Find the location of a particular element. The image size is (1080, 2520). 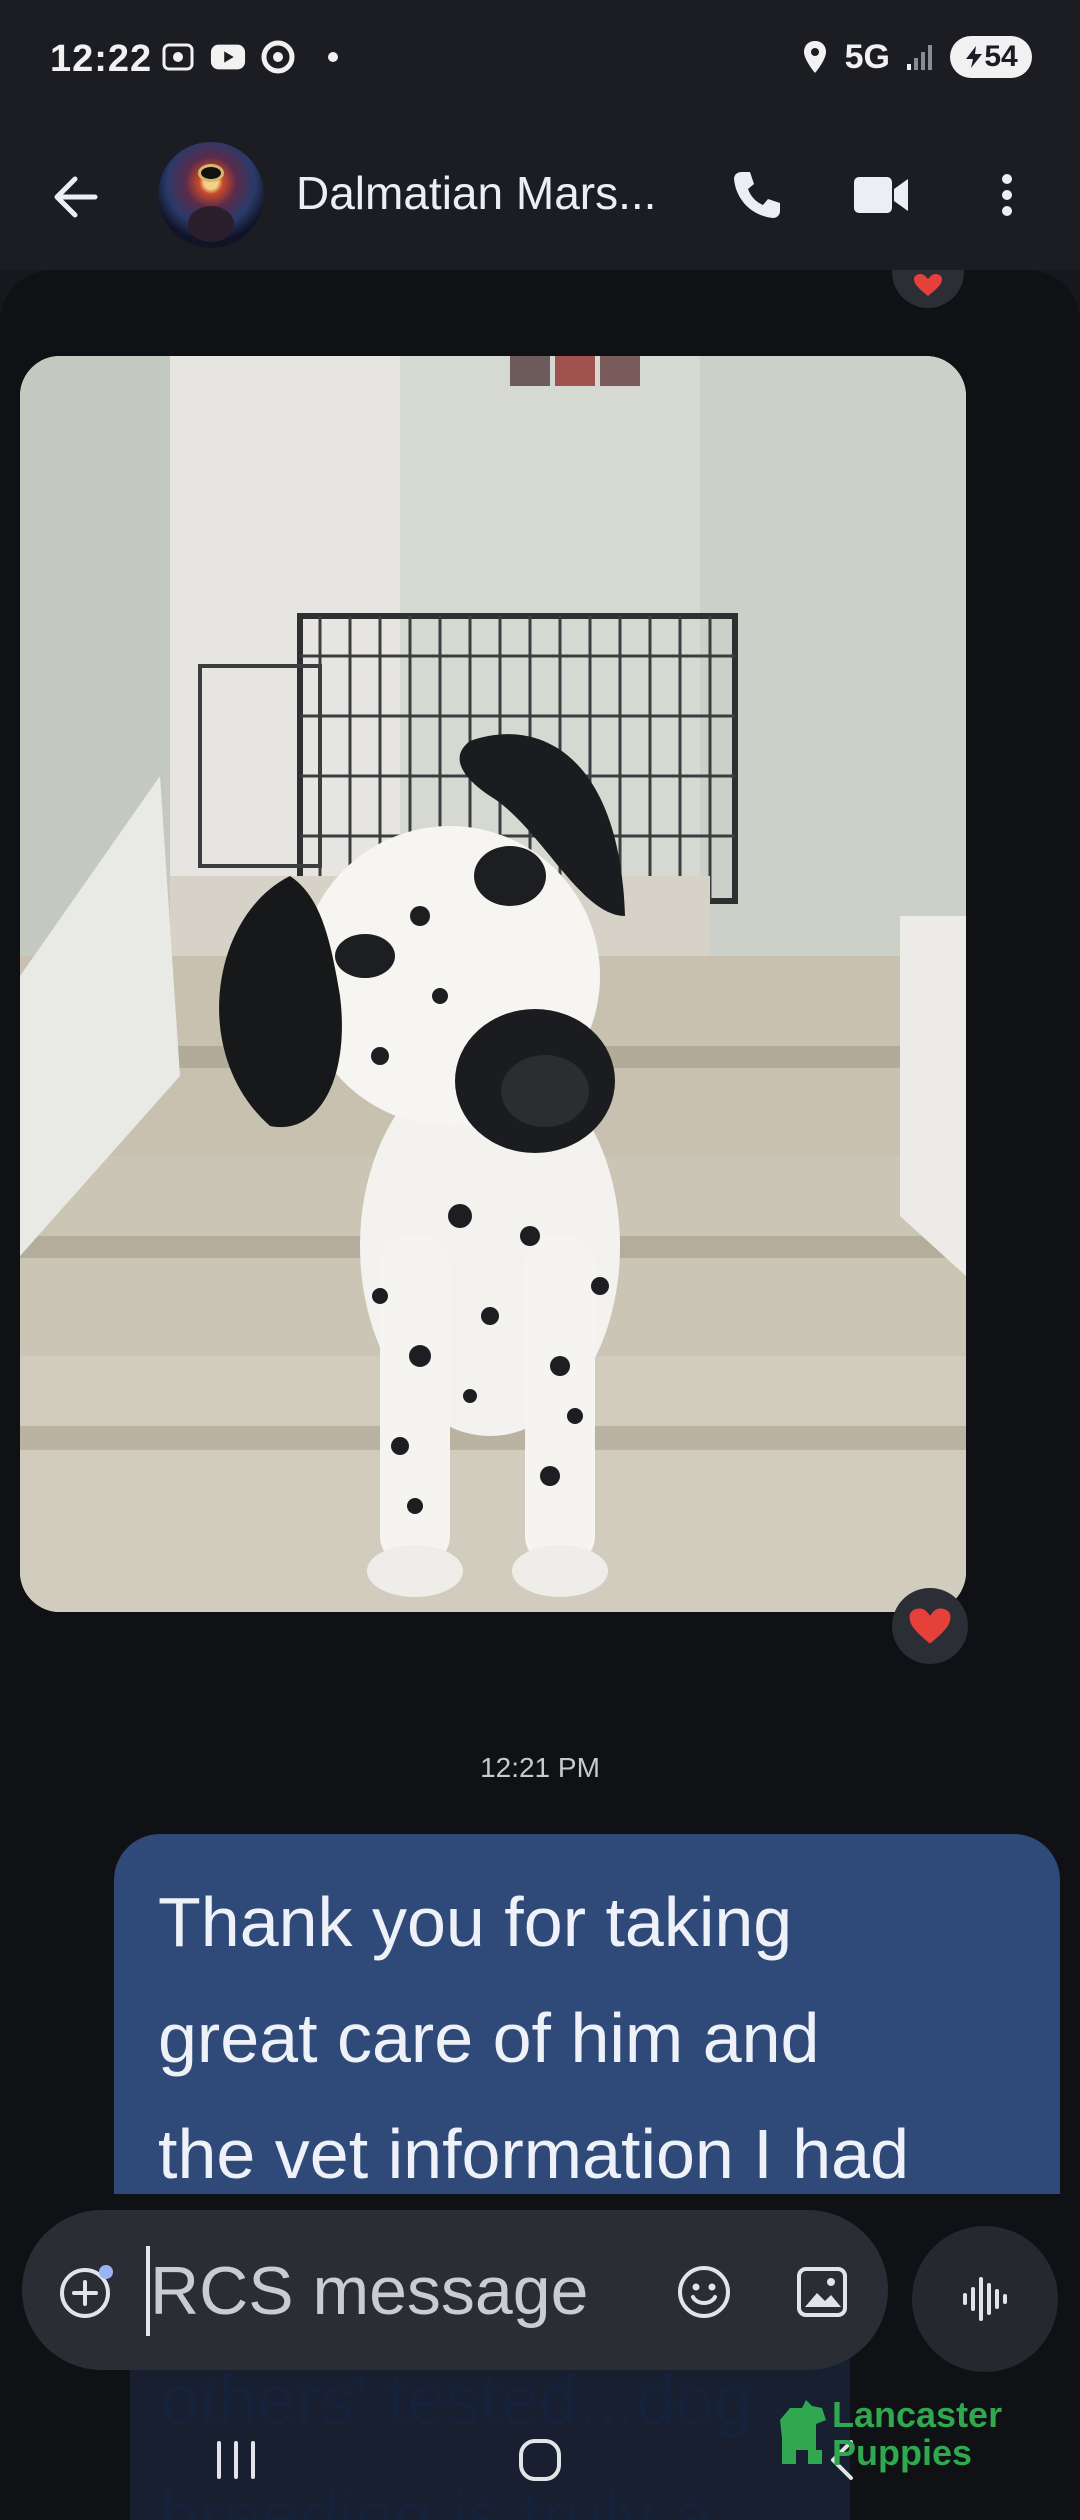

back-button is located at coordinates (75, 197).